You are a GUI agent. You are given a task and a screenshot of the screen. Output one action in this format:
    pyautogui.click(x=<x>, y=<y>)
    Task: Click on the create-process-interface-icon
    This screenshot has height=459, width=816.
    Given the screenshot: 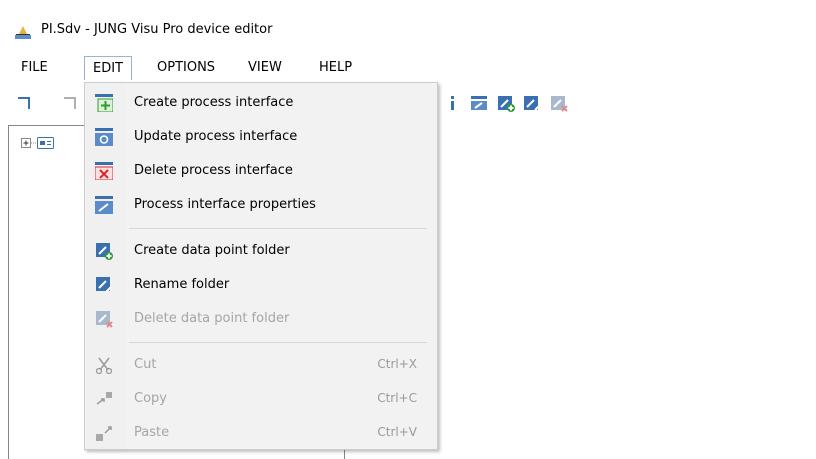 What is the action you would take?
    pyautogui.click(x=104, y=103)
    